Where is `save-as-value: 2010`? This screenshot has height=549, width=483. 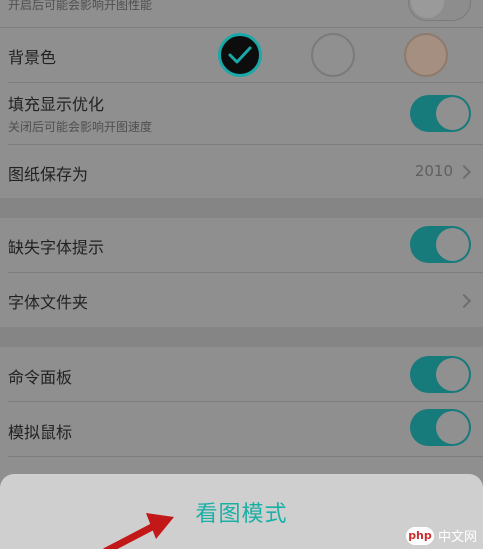
save-as-value: 2010 is located at coordinates (433, 171).